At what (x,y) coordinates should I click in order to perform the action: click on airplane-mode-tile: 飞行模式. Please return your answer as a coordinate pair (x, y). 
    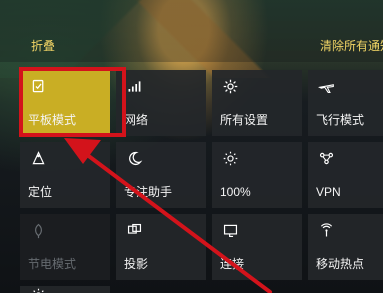
    Looking at the image, I should click on (345, 103).